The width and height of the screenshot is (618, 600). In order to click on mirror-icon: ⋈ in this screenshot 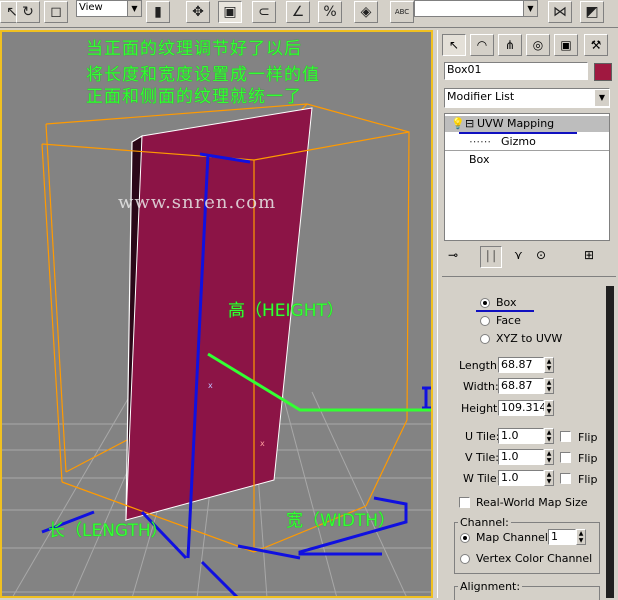, I will do `click(560, 12)`.